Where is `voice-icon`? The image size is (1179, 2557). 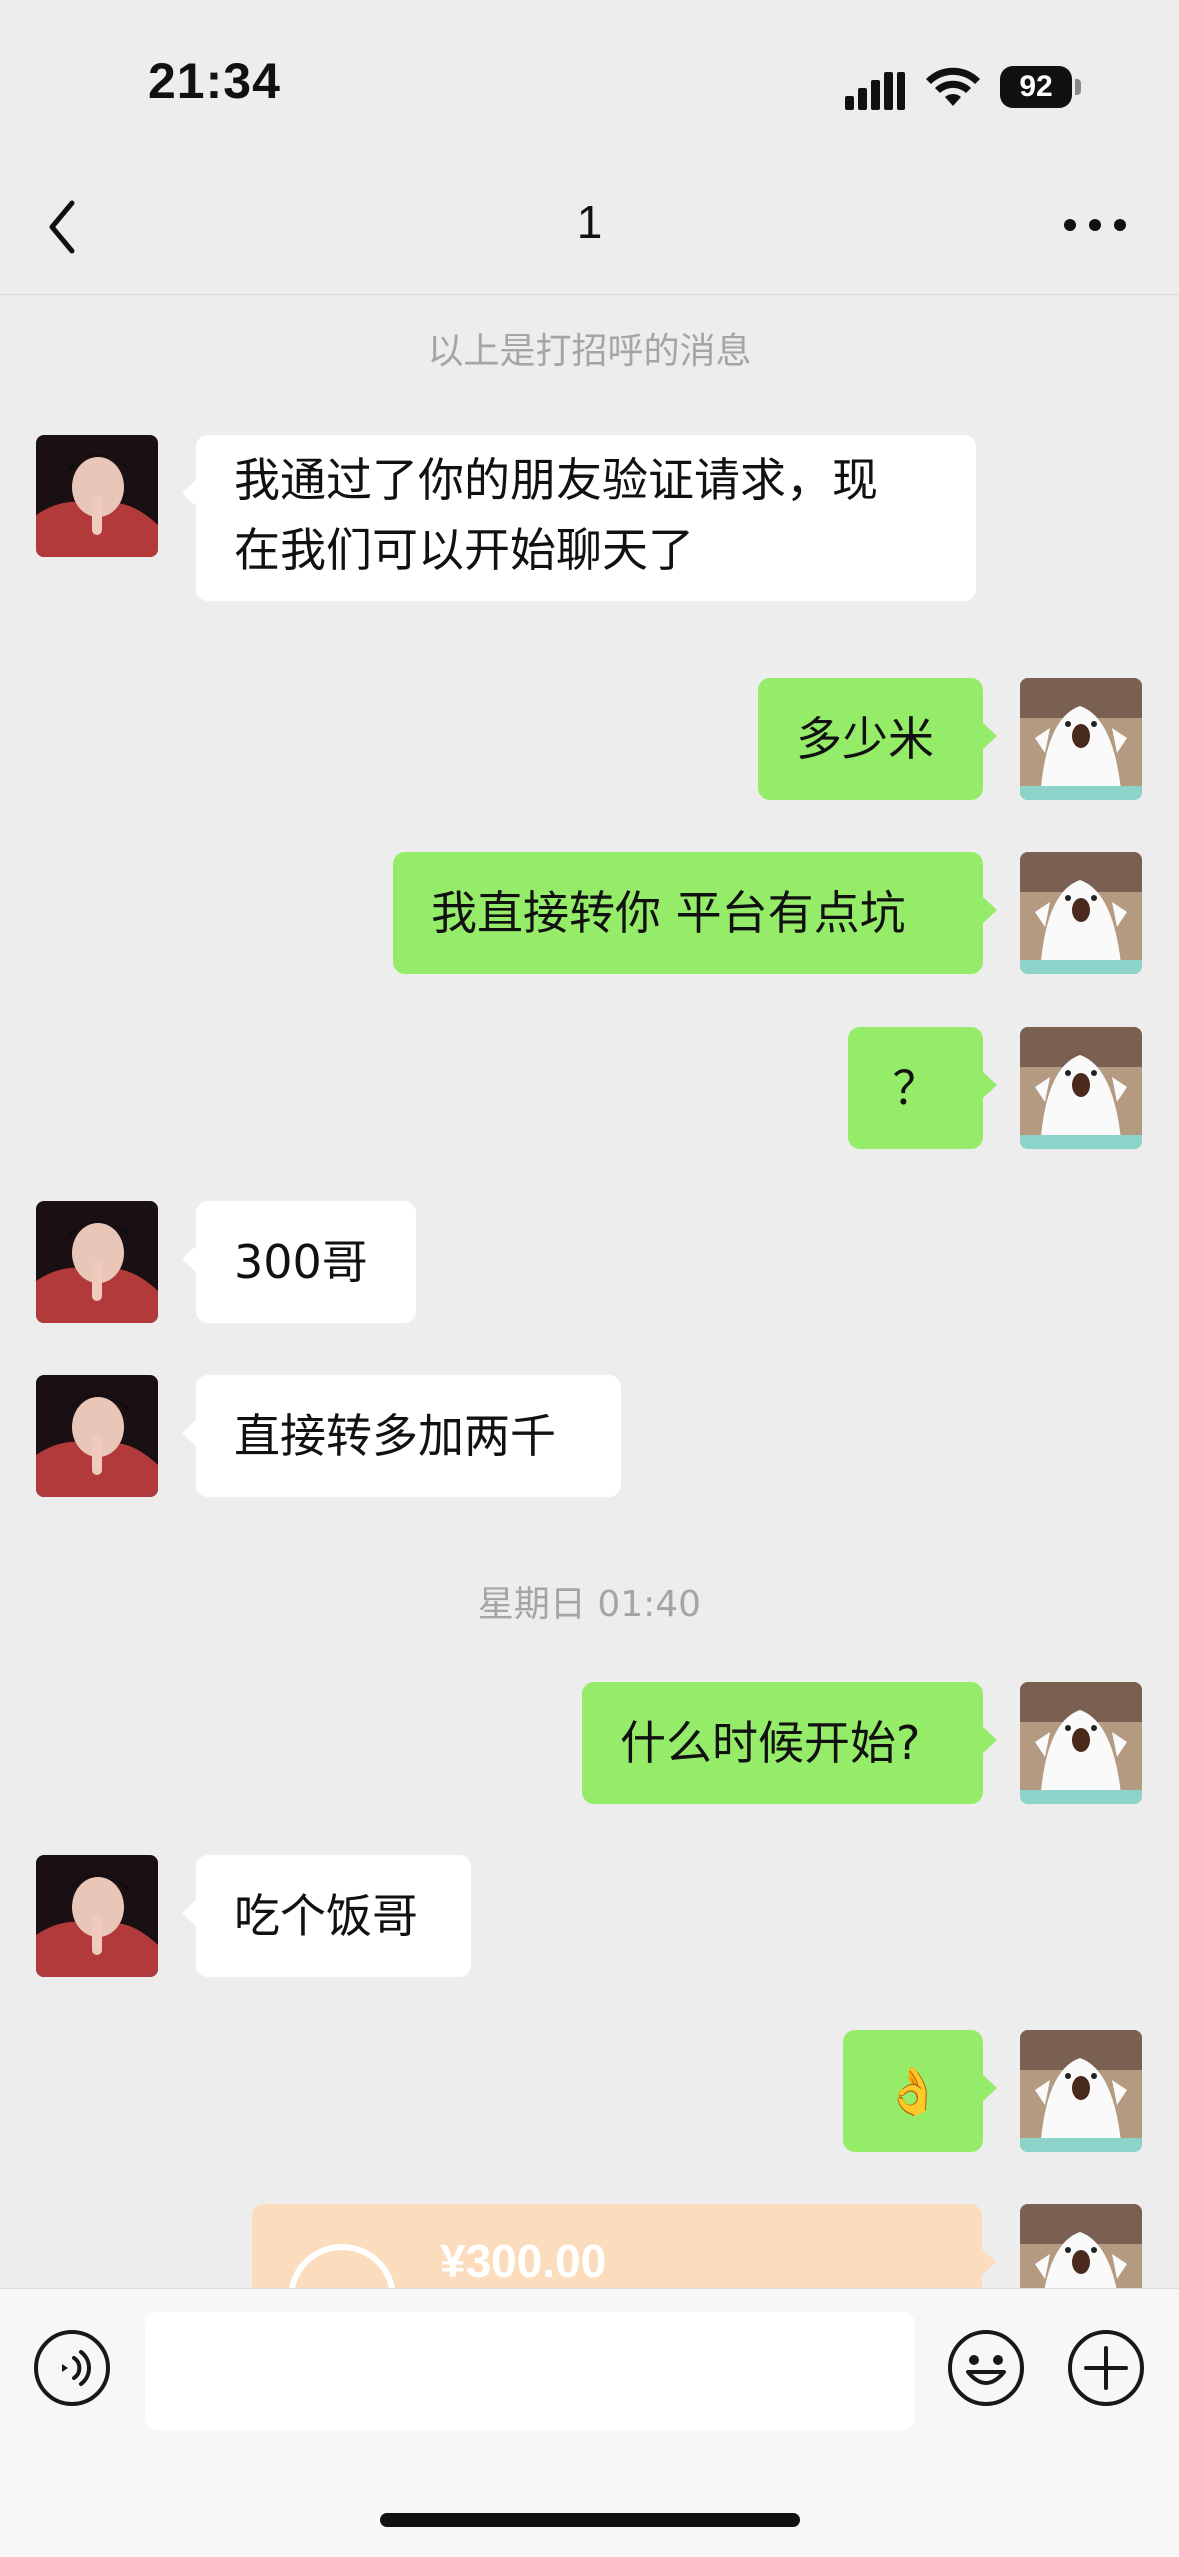
voice-icon is located at coordinates (72, 2368).